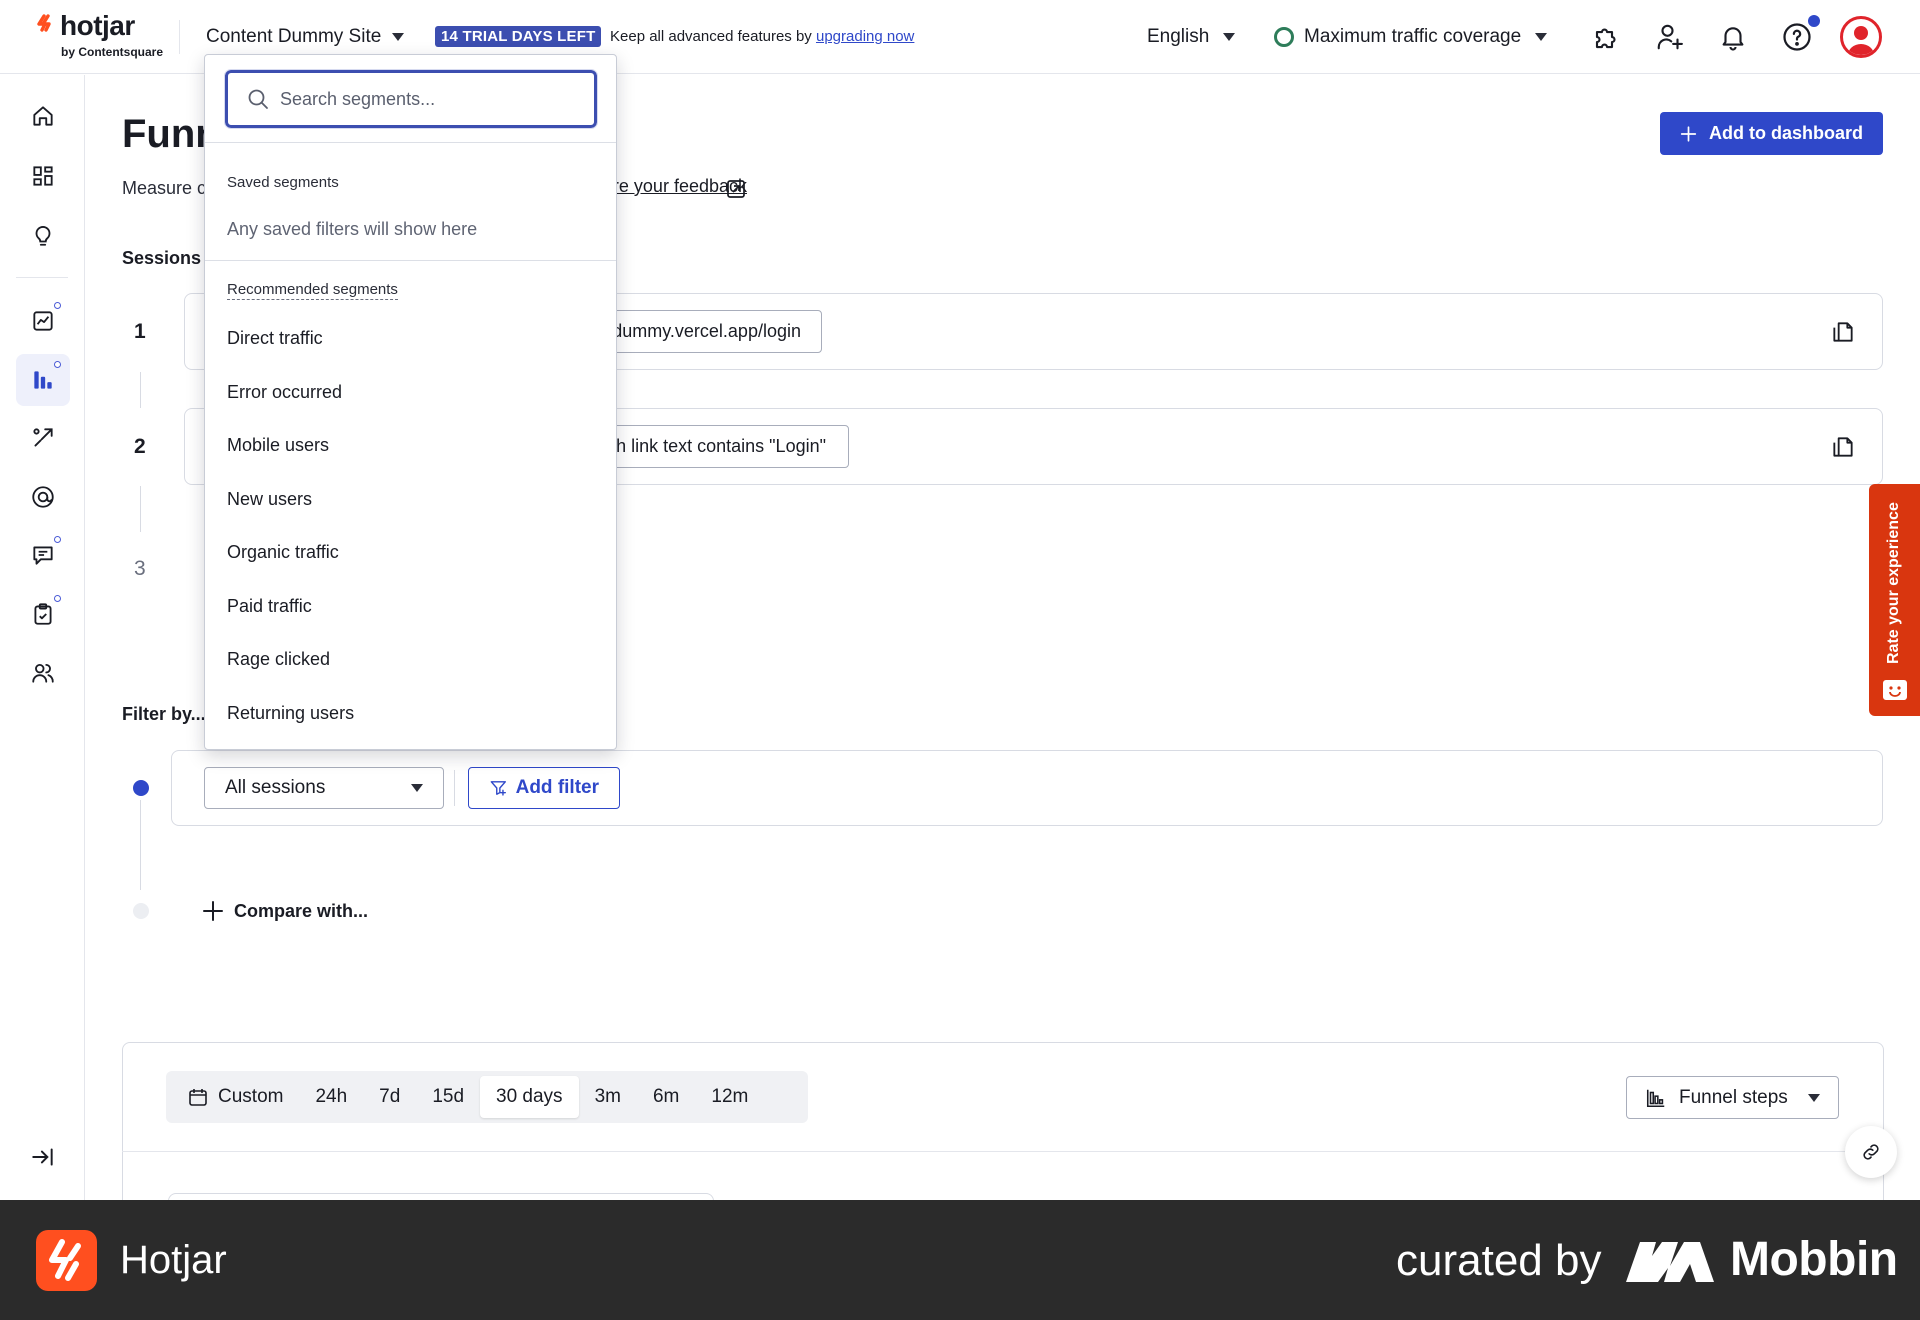 Image resolution: width=1920 pixels, height=1320 pixels. I want to click on add-to-dashboard-button: Add to dashboard, so click(1771, 133).